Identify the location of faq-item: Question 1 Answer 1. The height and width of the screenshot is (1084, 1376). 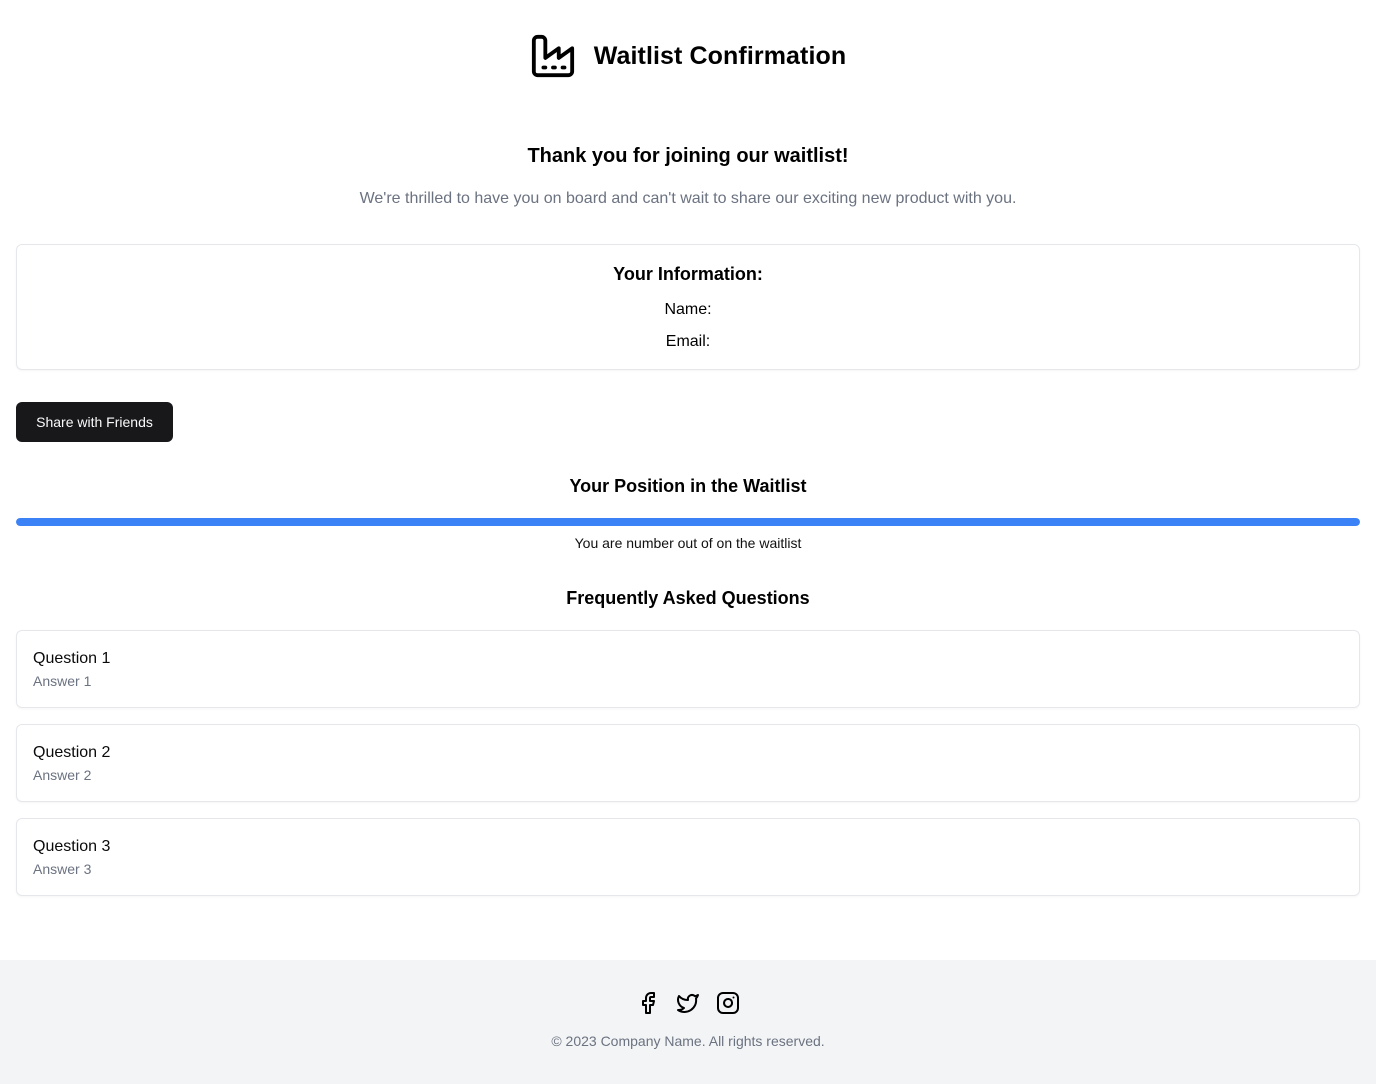
(688, 669).